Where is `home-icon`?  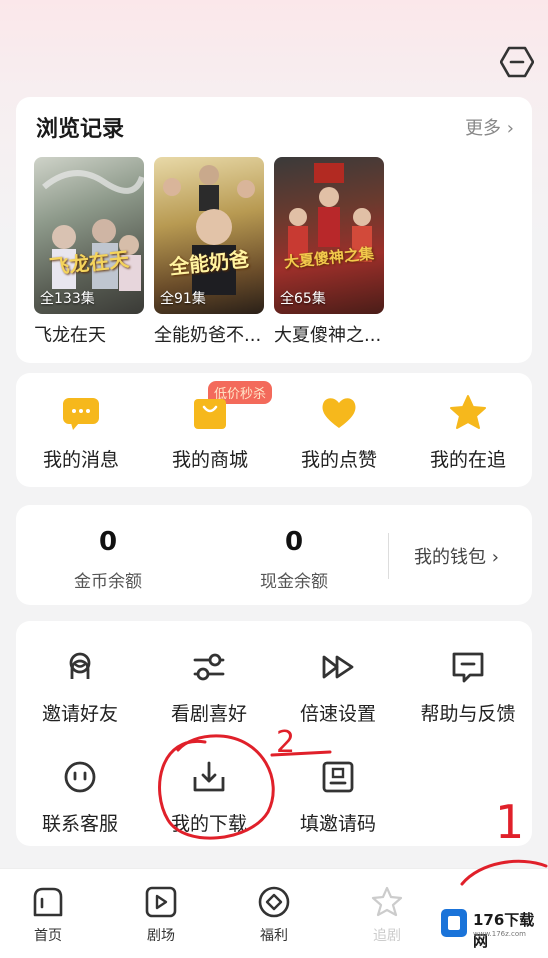 home-icon is located at coordinates (48, 902).